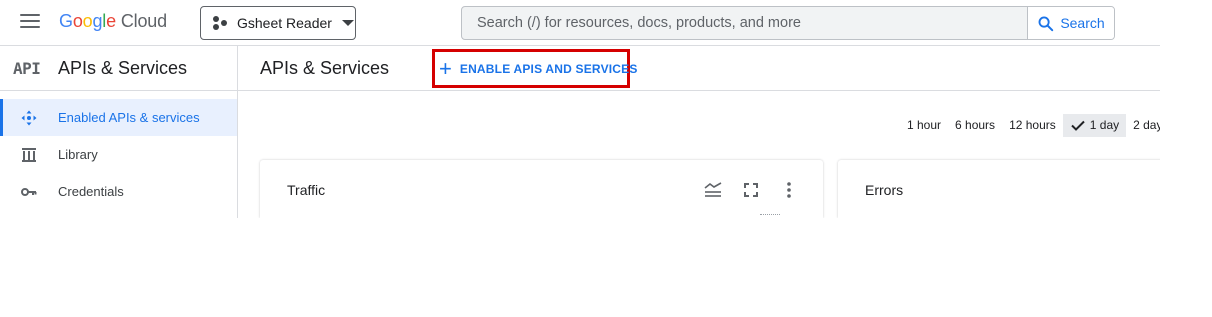 The height and width of the screenshot is (317, 1212). Describe the element at coordinates (1046, 23) in the screenshot. I see `search-icon` at that location.